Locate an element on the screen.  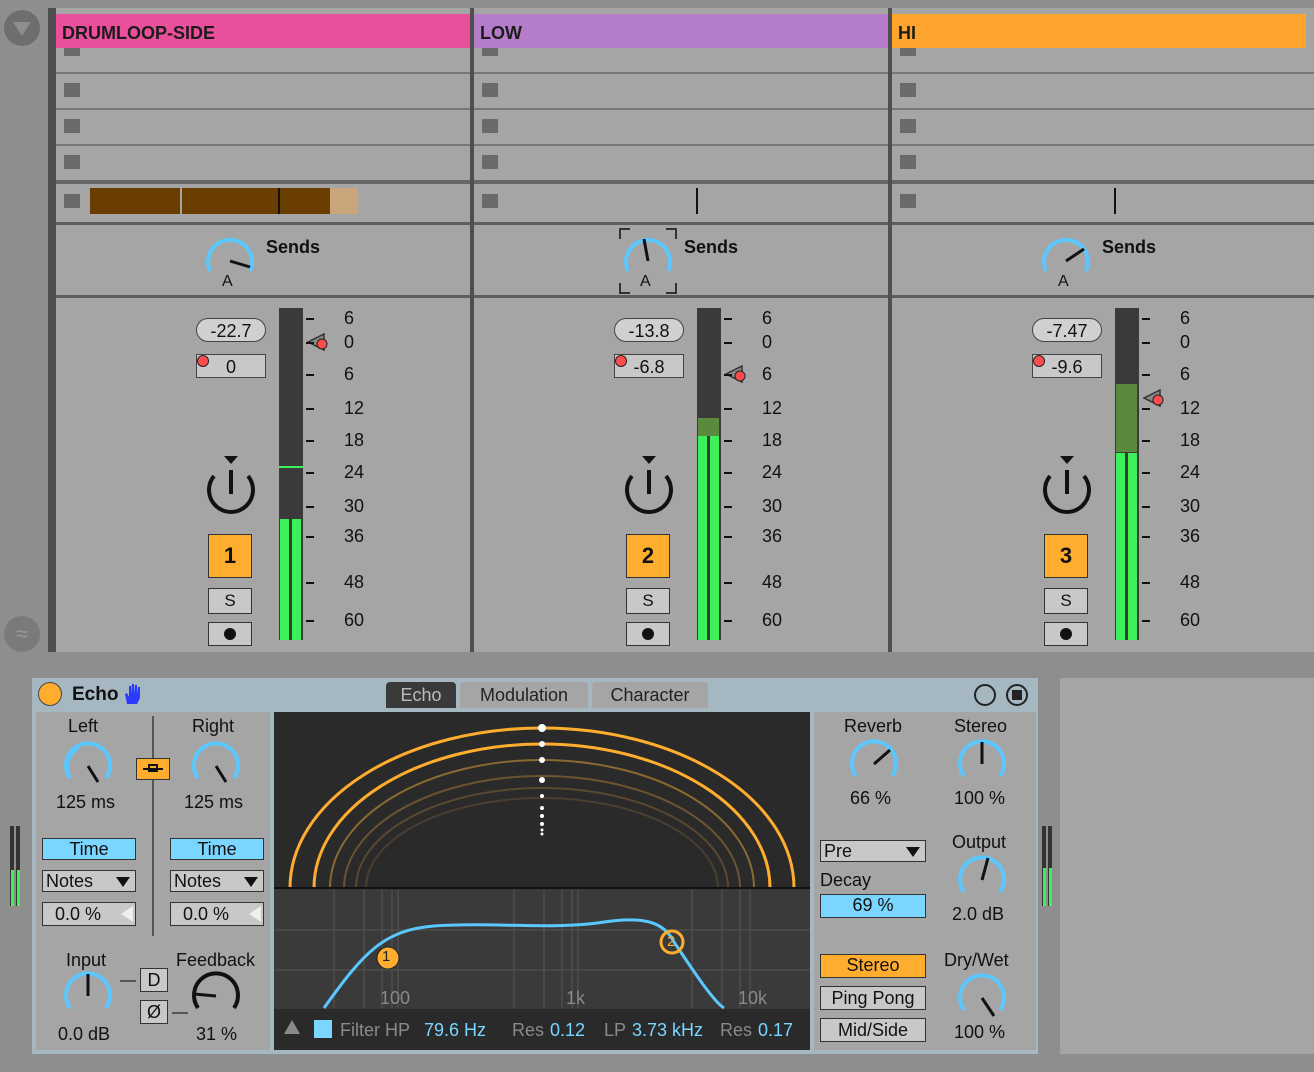
empty-device-area is located at coordinates (1187, 866).